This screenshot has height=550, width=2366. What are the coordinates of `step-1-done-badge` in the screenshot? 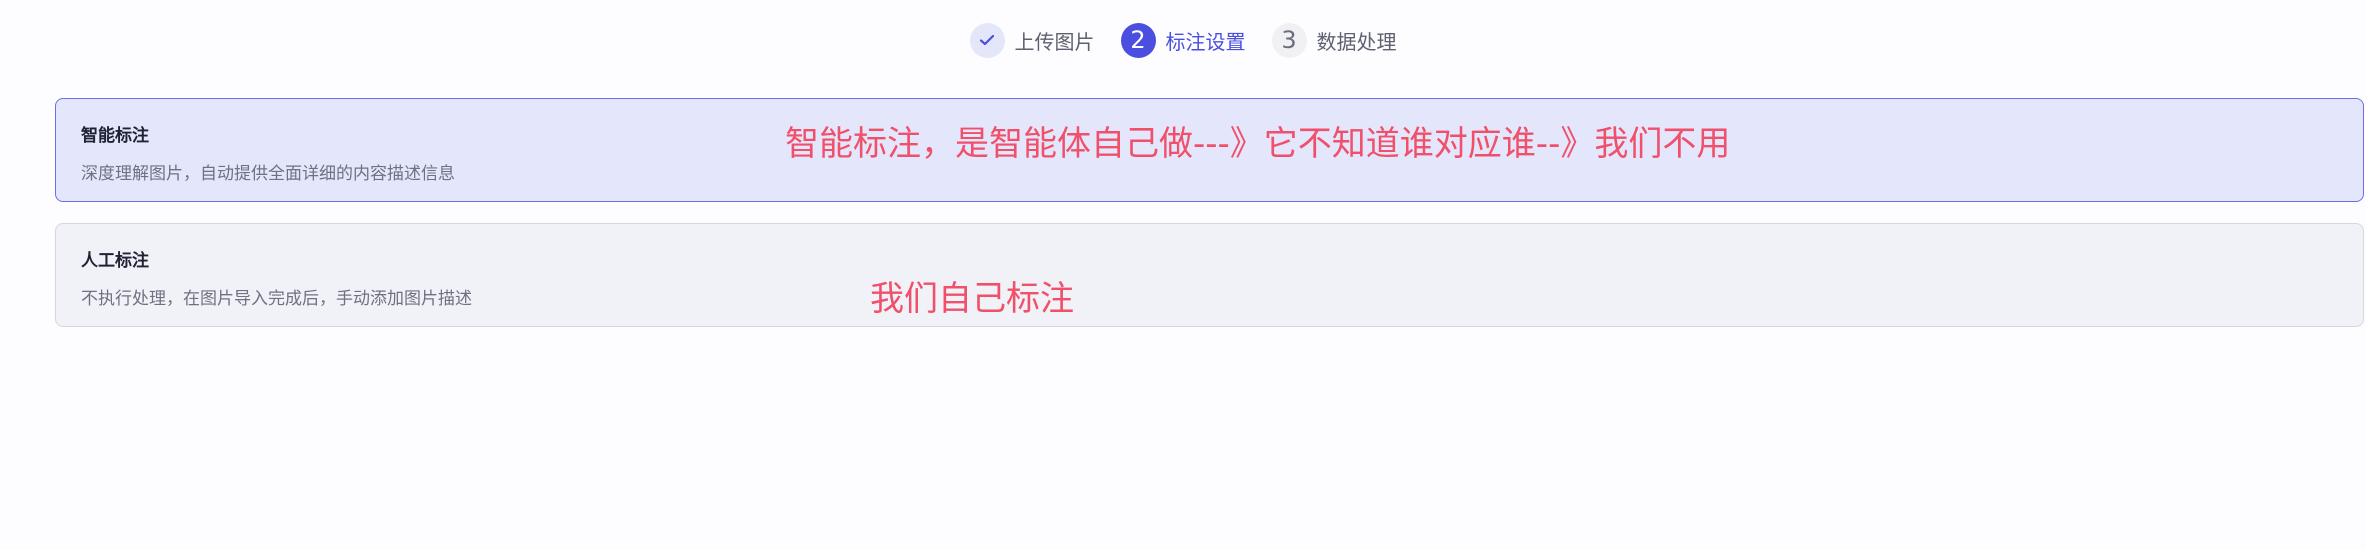 It's located at (987, 40).